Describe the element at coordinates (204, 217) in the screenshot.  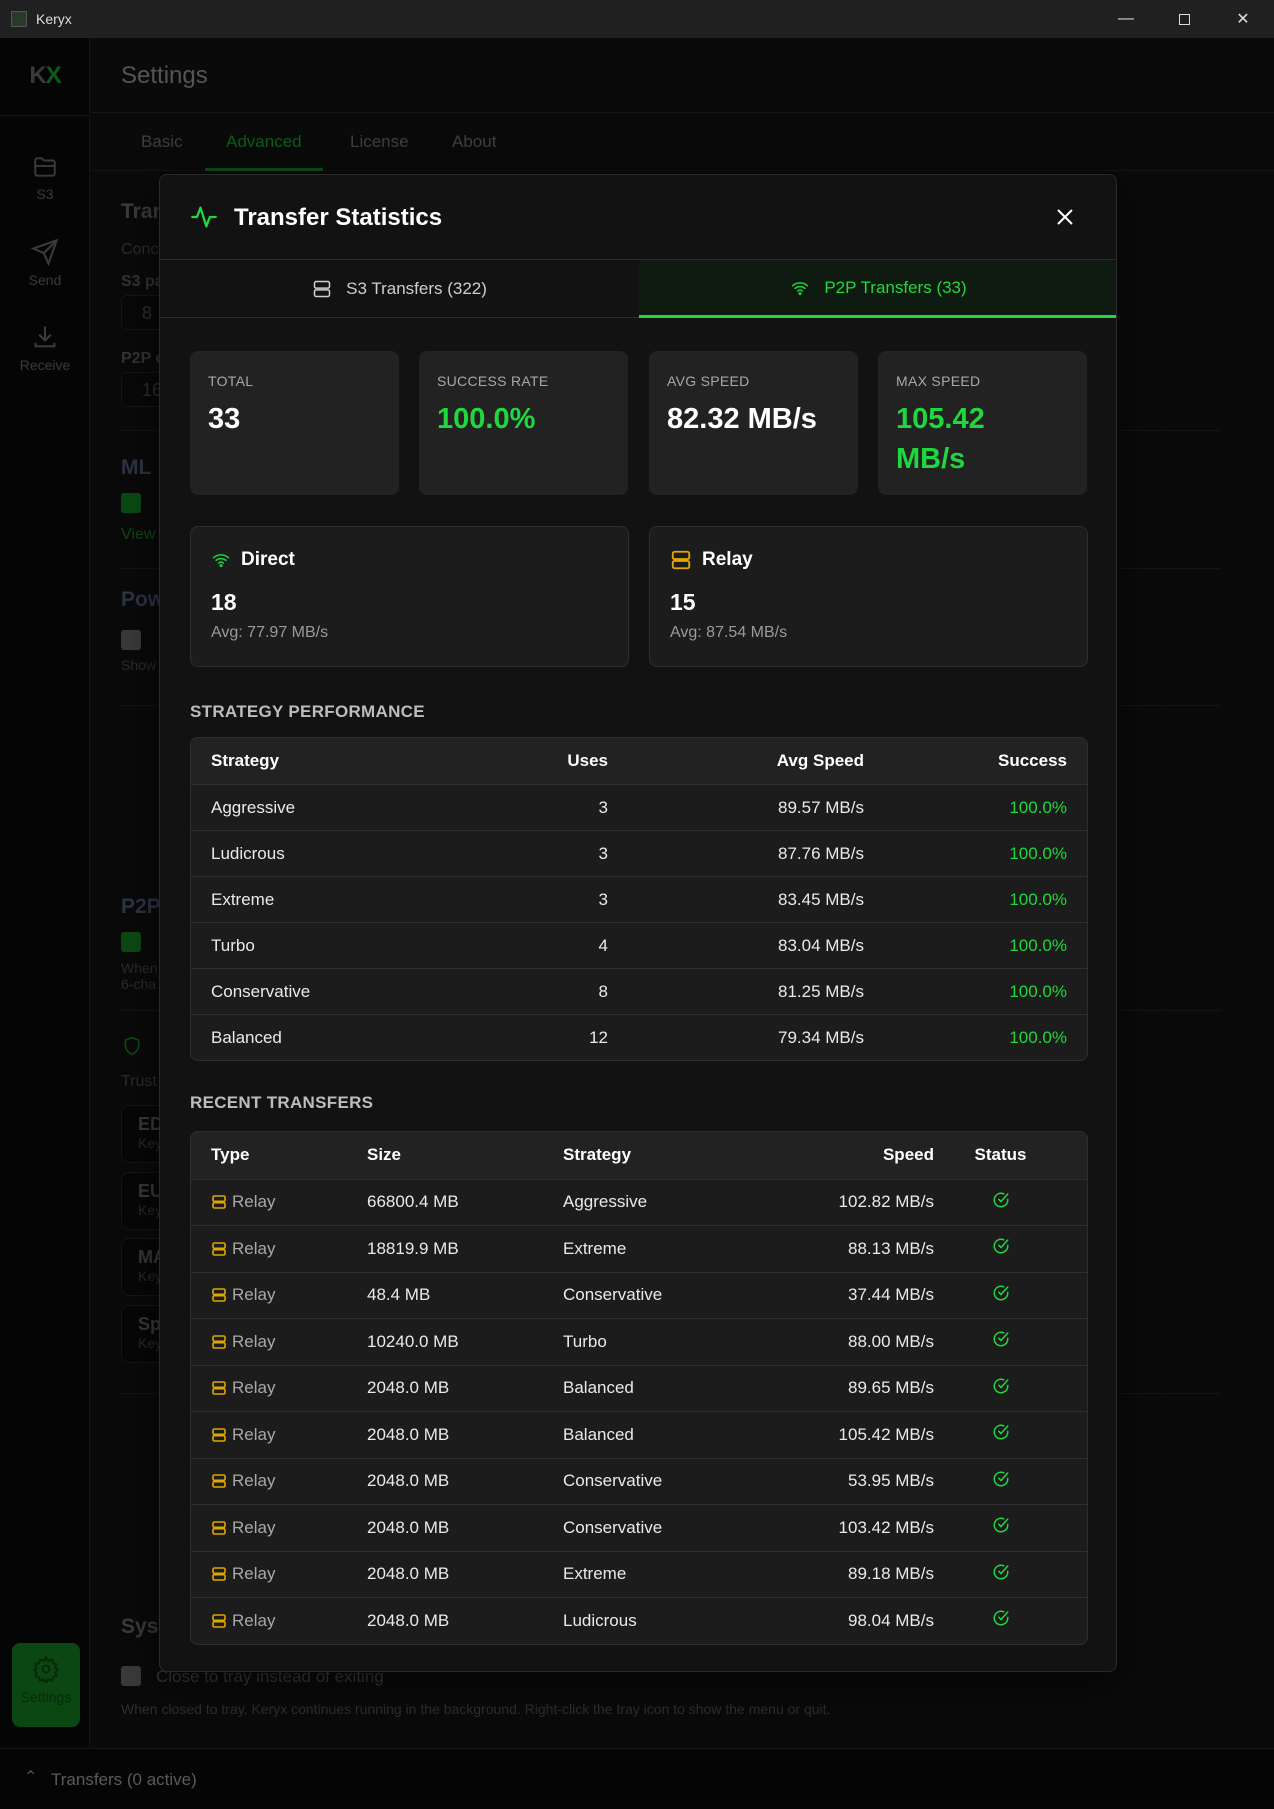
I see `activity-icon` at that location.